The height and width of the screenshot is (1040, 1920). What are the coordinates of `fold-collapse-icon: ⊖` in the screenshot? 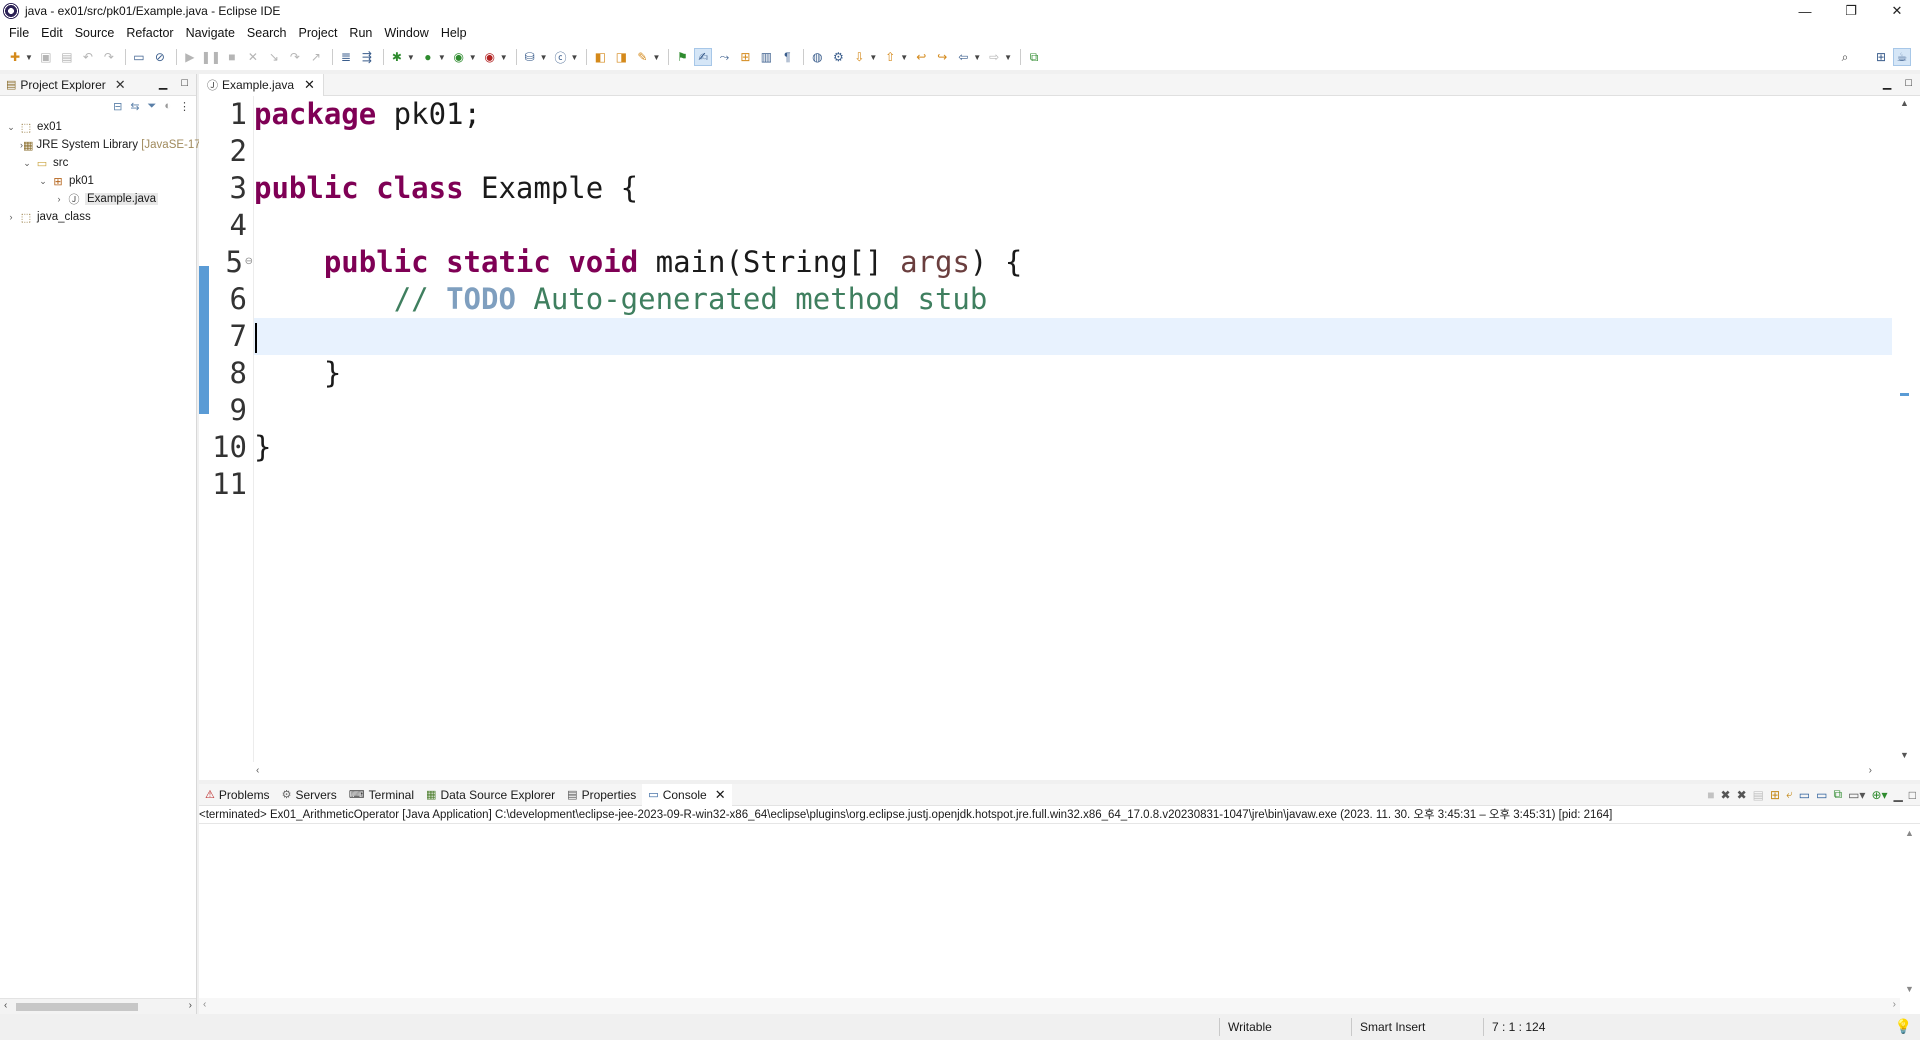 It's located at (249, 261).